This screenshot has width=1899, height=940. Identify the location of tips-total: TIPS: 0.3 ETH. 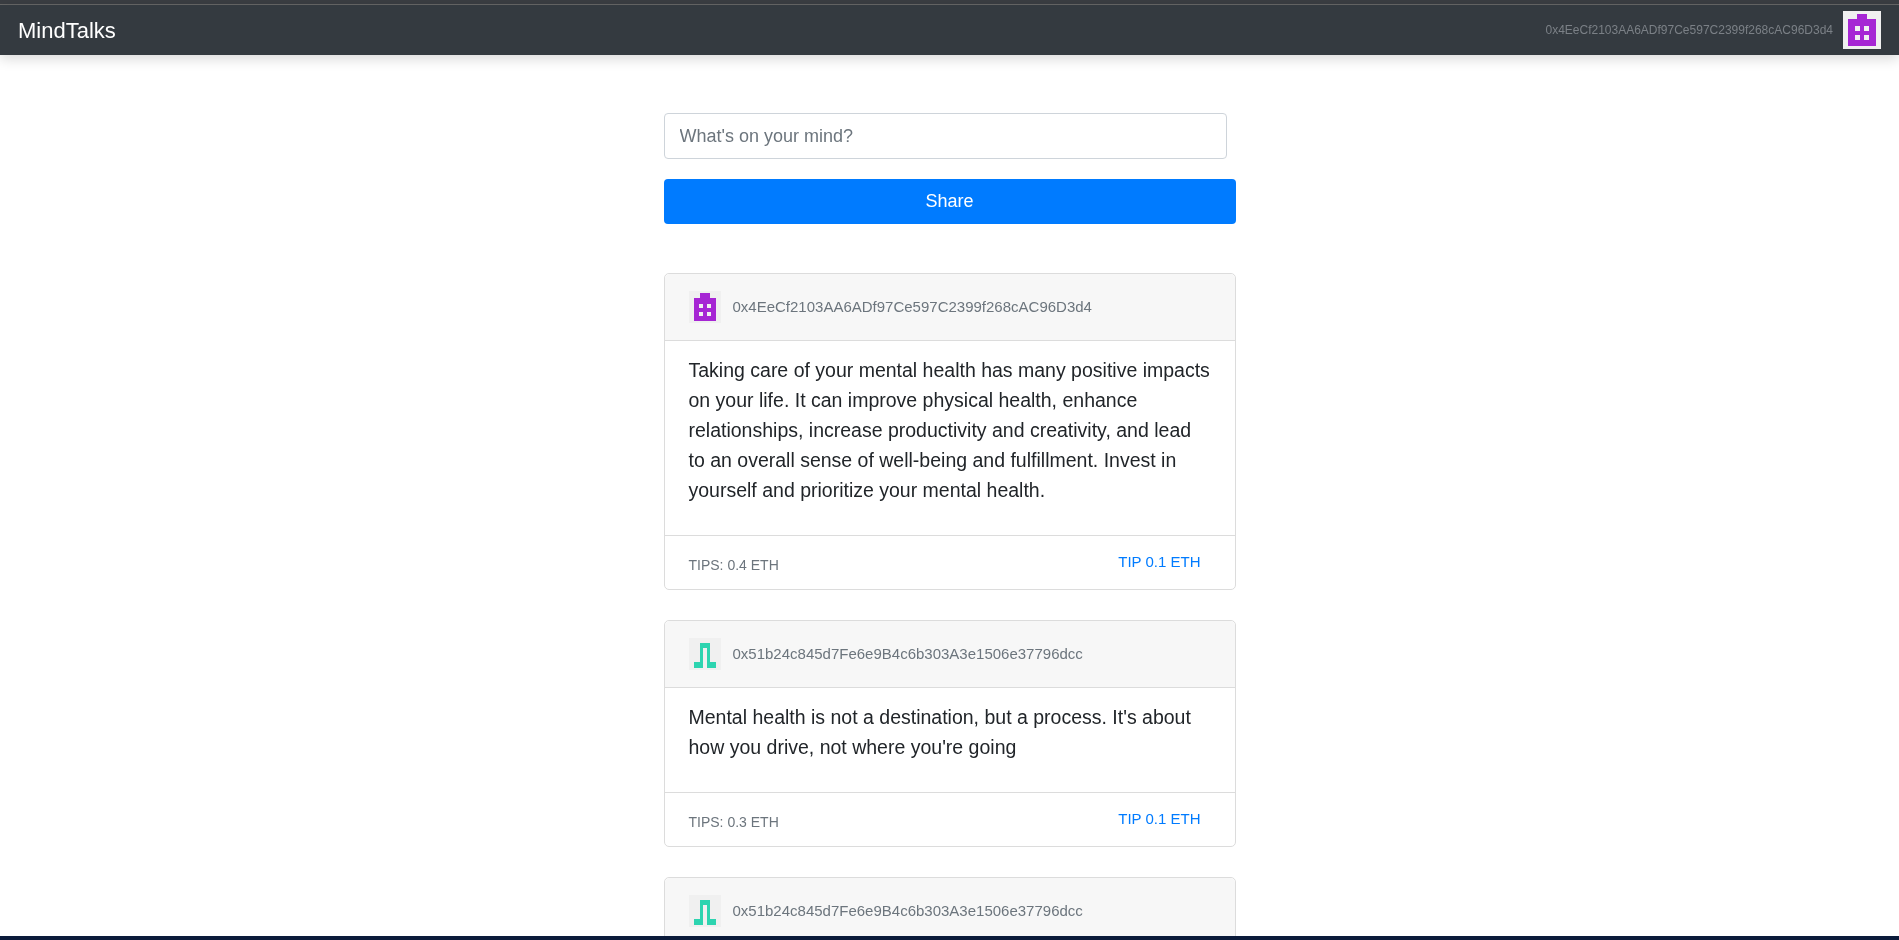
(733, 822).